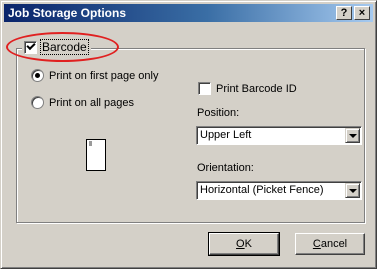  Describe the element at coordinates (334, 244) in the screenshot. I see `cancel-label-rest: ancel` at that location.